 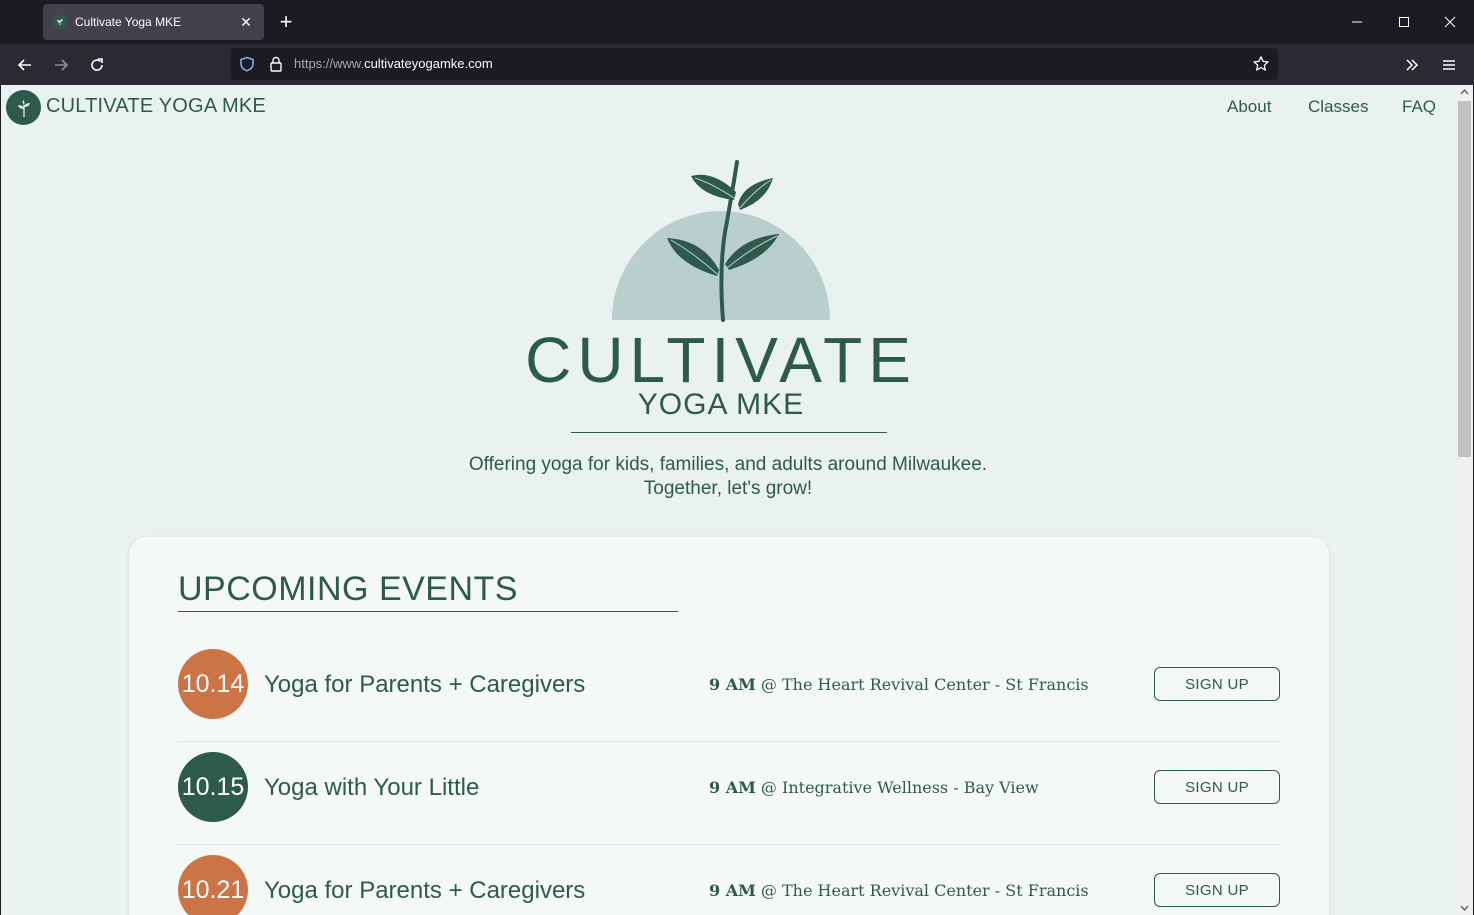 What do you see at coordinates (1449, 65) in the screenshot?
I see `menu-hamburger-icon` at bounding box center [1449, 65].